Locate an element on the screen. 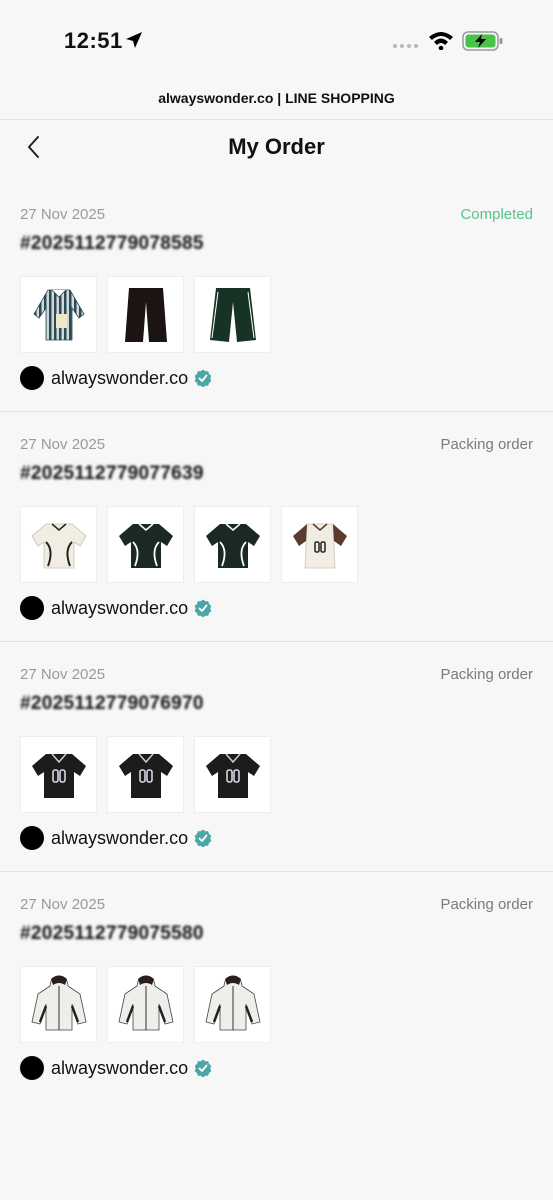  black-pants-icon is located at coordinates (145, 314).